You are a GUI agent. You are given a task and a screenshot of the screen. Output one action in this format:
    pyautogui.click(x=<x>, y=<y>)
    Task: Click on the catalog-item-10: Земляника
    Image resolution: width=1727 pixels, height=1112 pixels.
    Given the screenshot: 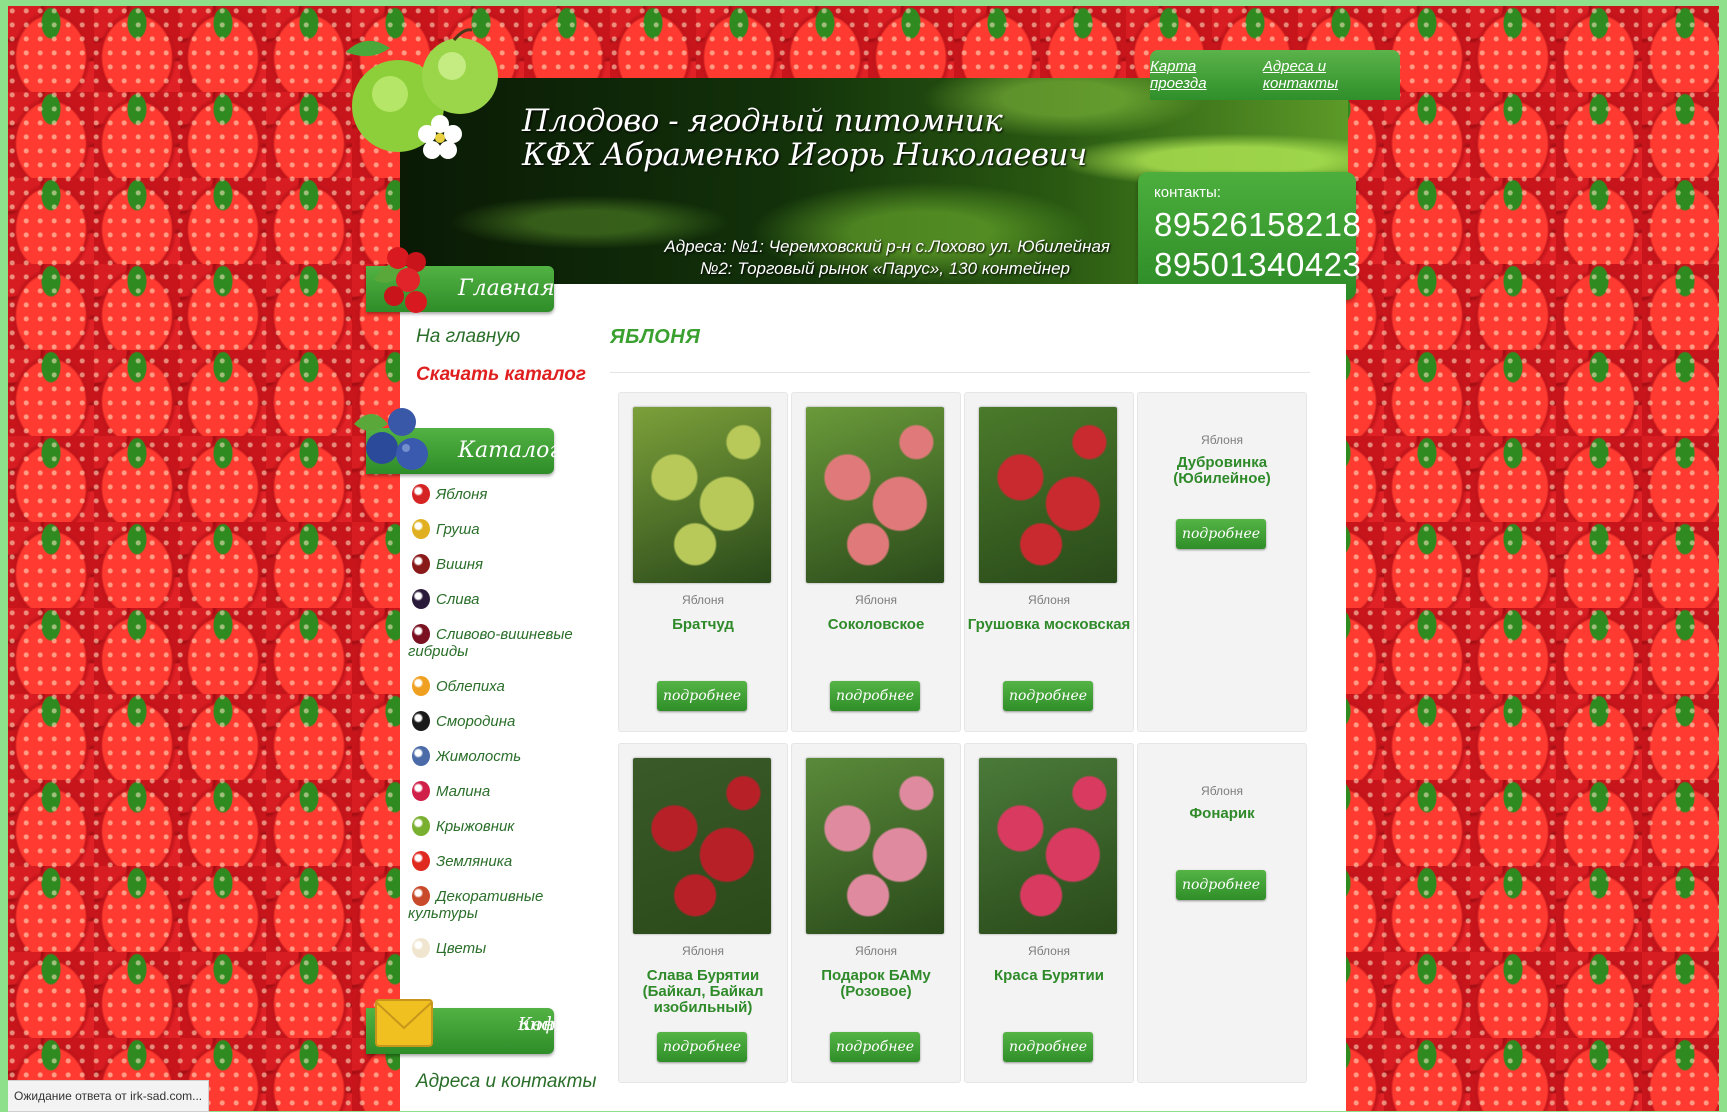 What is the action you would take?
    pyautogui.click(x=493, y=861)
    